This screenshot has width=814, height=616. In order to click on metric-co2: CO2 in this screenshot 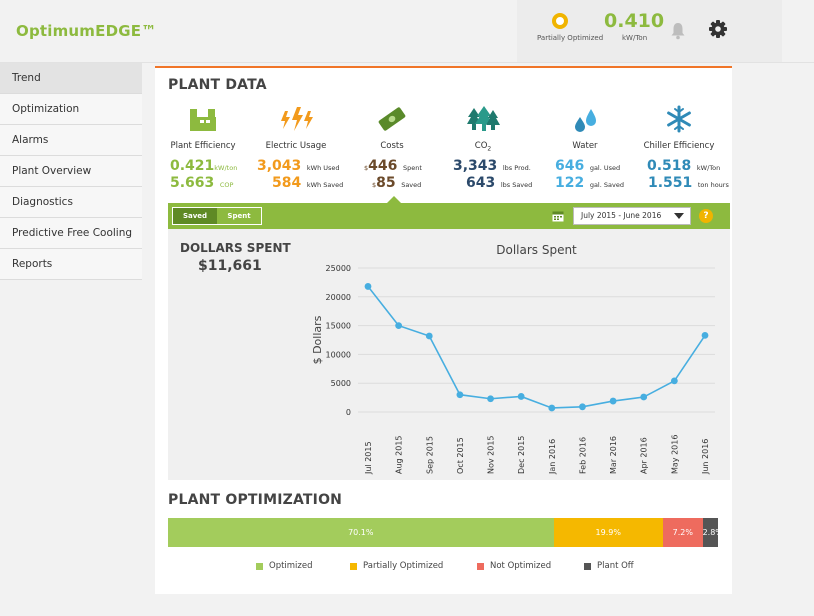, I will do `click(483, 127)`.